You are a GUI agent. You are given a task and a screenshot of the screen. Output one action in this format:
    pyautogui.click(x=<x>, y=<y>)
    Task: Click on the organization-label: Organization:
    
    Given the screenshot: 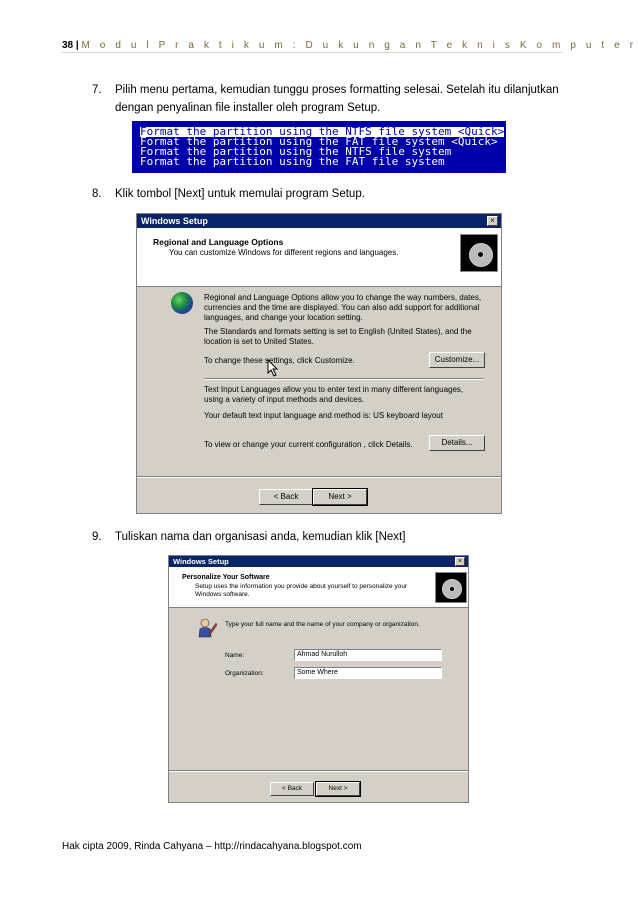 What is the action you would take?
    pyautogui.click(x=244, y=673)
    